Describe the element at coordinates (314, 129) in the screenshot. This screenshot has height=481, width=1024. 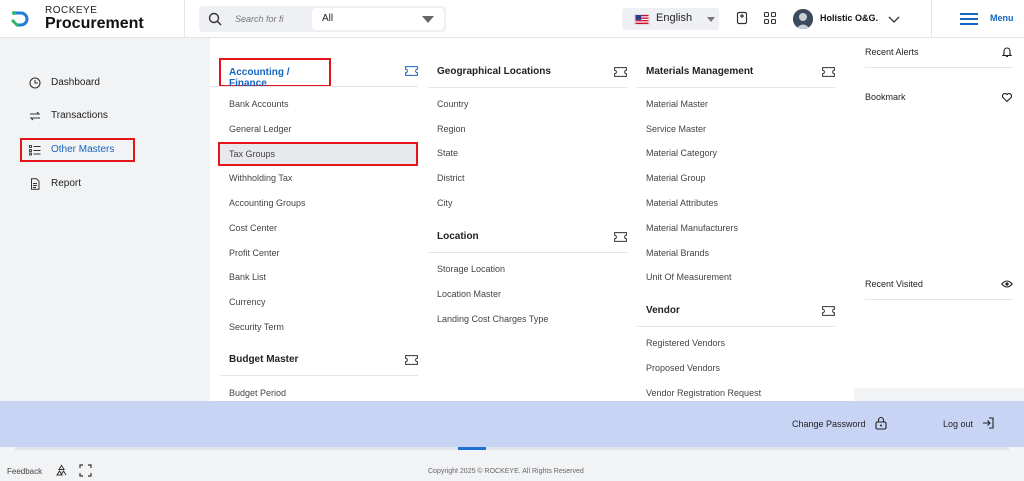
I see `menu-item-general-ledger: General Ledger` at that location.